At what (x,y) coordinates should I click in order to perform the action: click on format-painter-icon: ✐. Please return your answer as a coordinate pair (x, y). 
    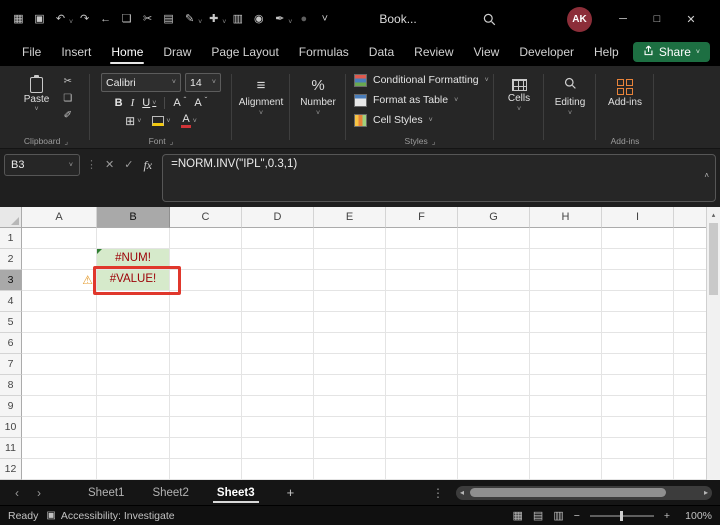
    Looking at the image, I should click on (67, 115).